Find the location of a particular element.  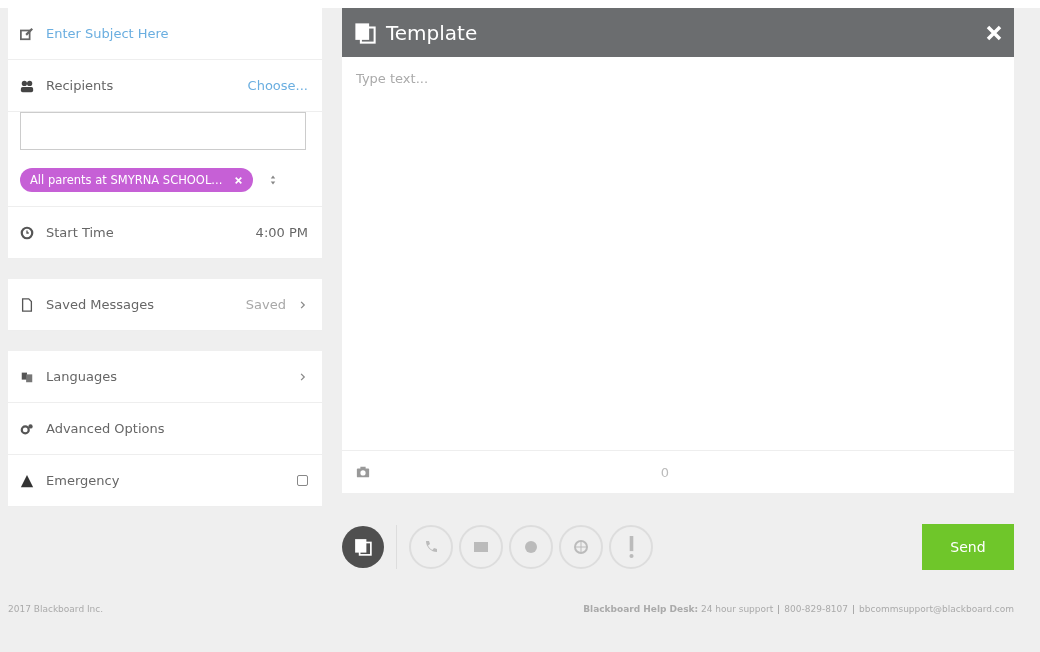

copyright-text: 2017 Blackboard Inc. is located at coordinates (56, 609).